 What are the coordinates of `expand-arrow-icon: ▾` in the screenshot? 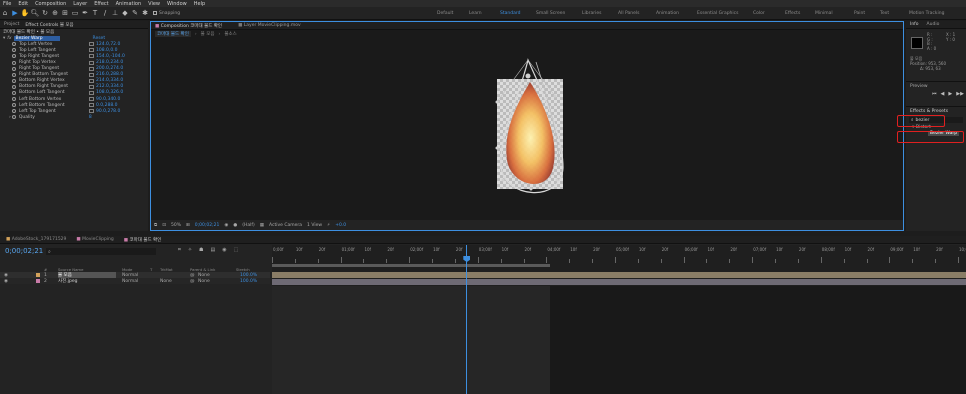 It's located at (4, 38).